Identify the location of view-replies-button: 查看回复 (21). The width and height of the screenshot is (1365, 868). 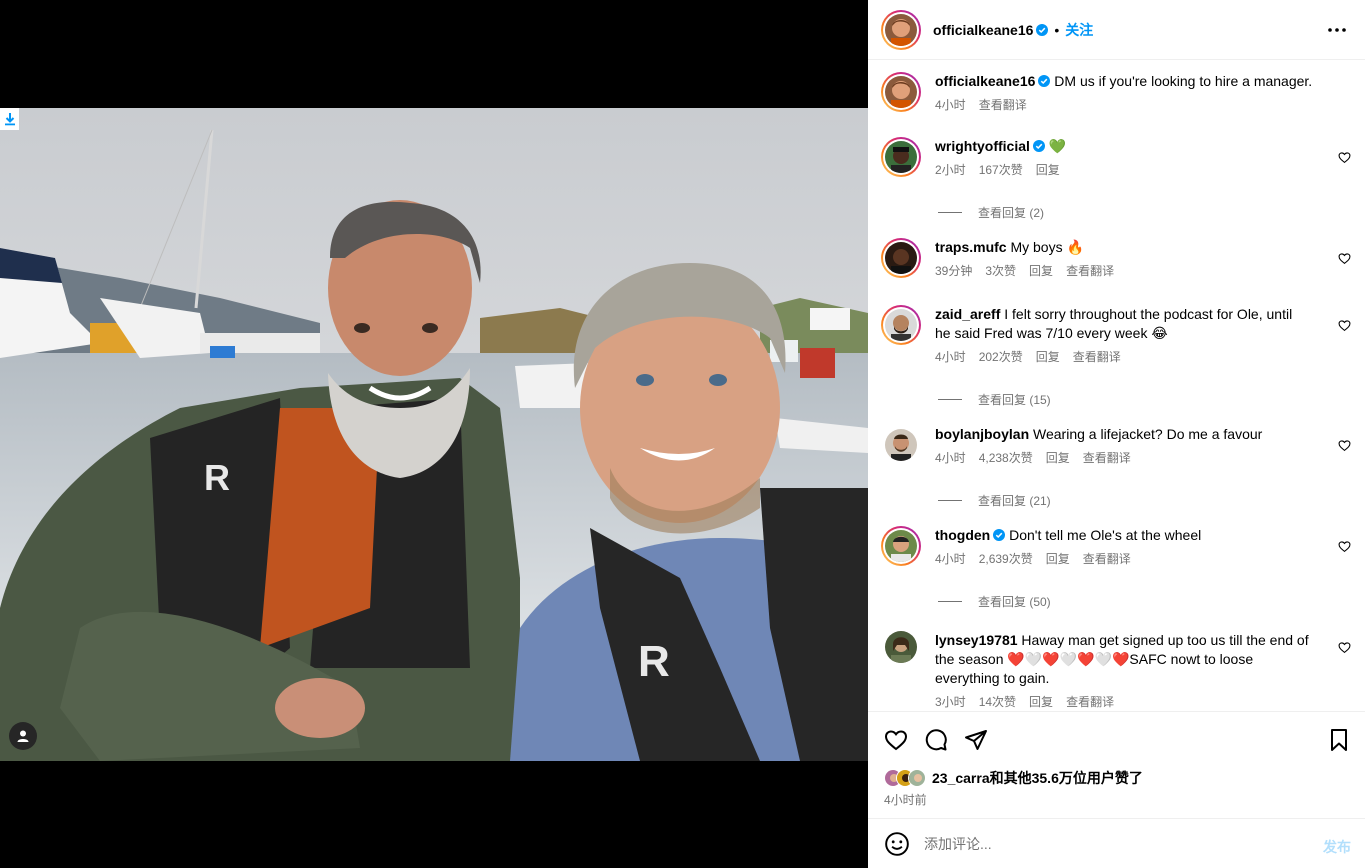
(994, 500).